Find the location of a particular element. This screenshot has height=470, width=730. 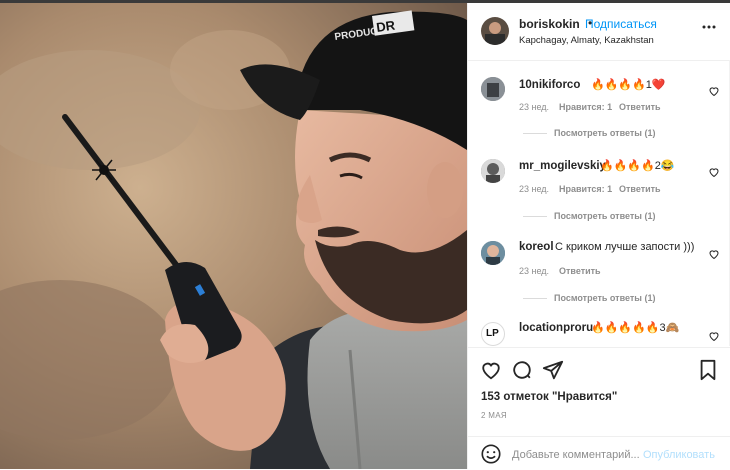

comment-bubble-icon is located at coordinates (522, 372).